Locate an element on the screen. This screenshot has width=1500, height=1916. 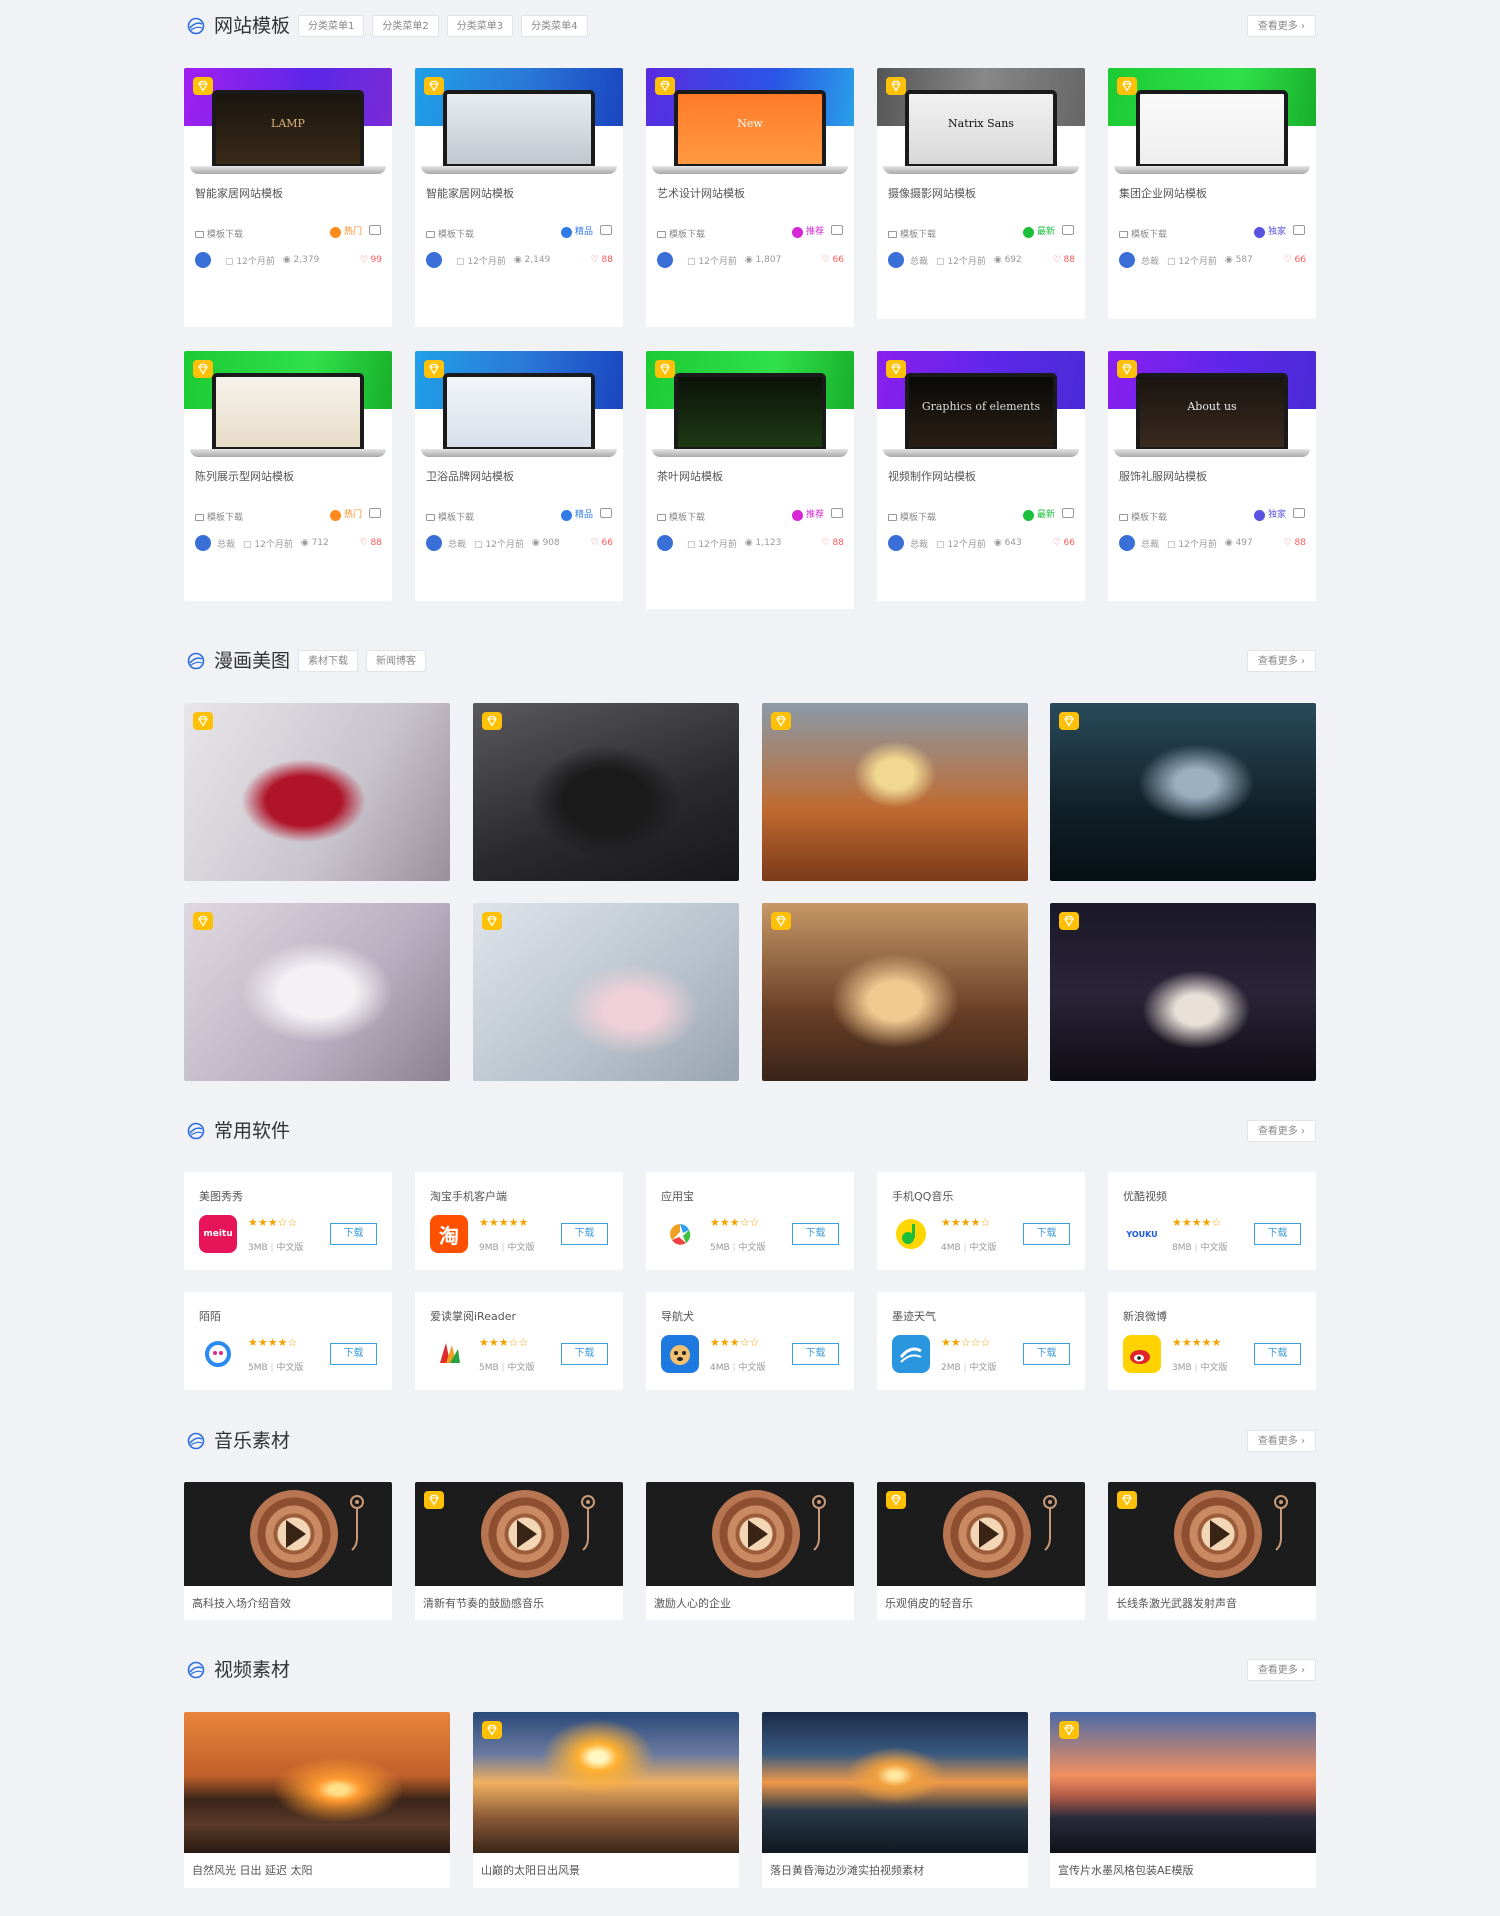
software-card: 导航犬 ★★★☆☆ 4MB | 中文版 下载 is located at coordinates (750, 1341).